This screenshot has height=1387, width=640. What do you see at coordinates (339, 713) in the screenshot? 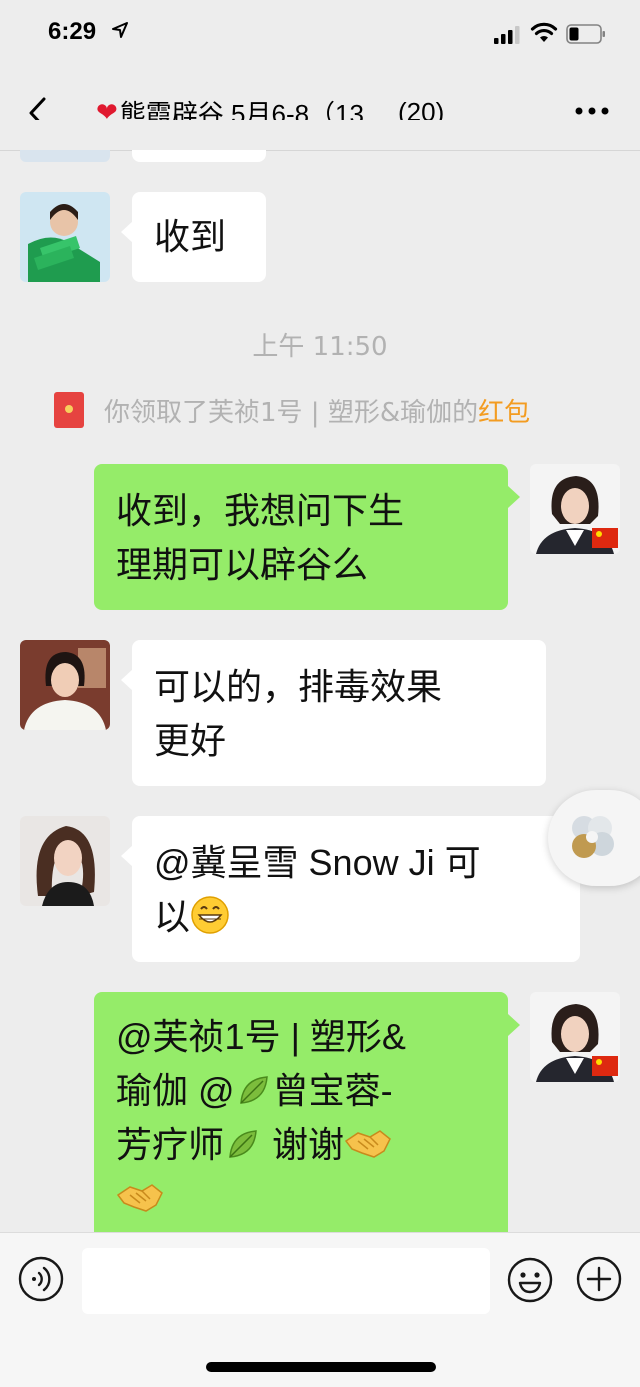
I see `message-bubble: 可以的，排毒效果 更好` at bounding box center [339, 713].